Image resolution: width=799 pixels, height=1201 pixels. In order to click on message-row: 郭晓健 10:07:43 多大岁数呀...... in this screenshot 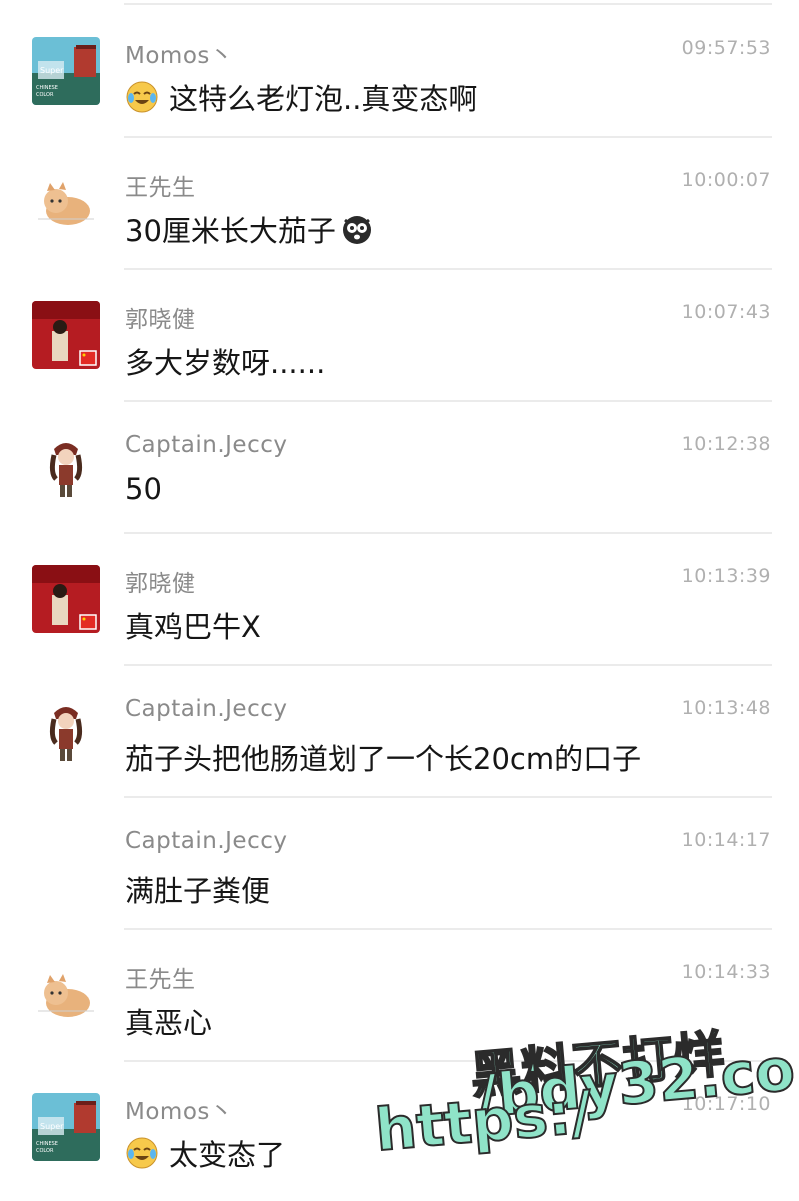, I will do `click(399, 336)`.